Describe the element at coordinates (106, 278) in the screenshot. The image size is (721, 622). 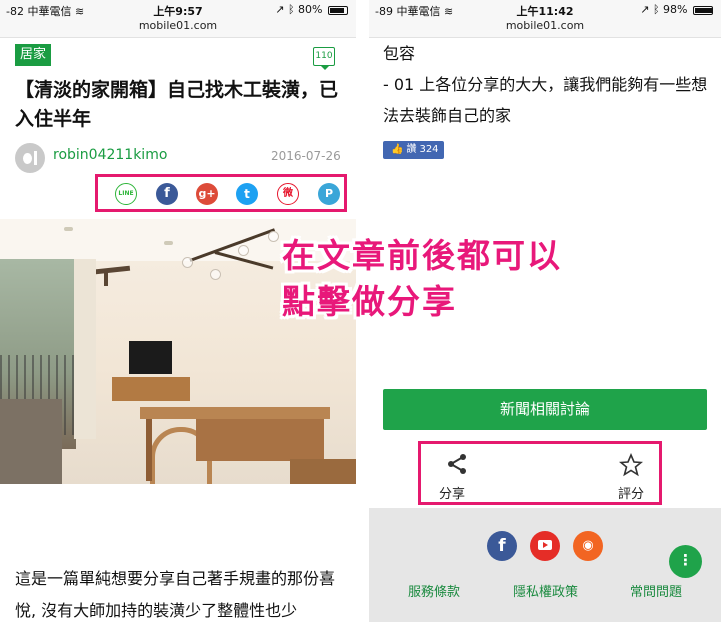
I see `photo-ceiling-fan-rod` at that location.